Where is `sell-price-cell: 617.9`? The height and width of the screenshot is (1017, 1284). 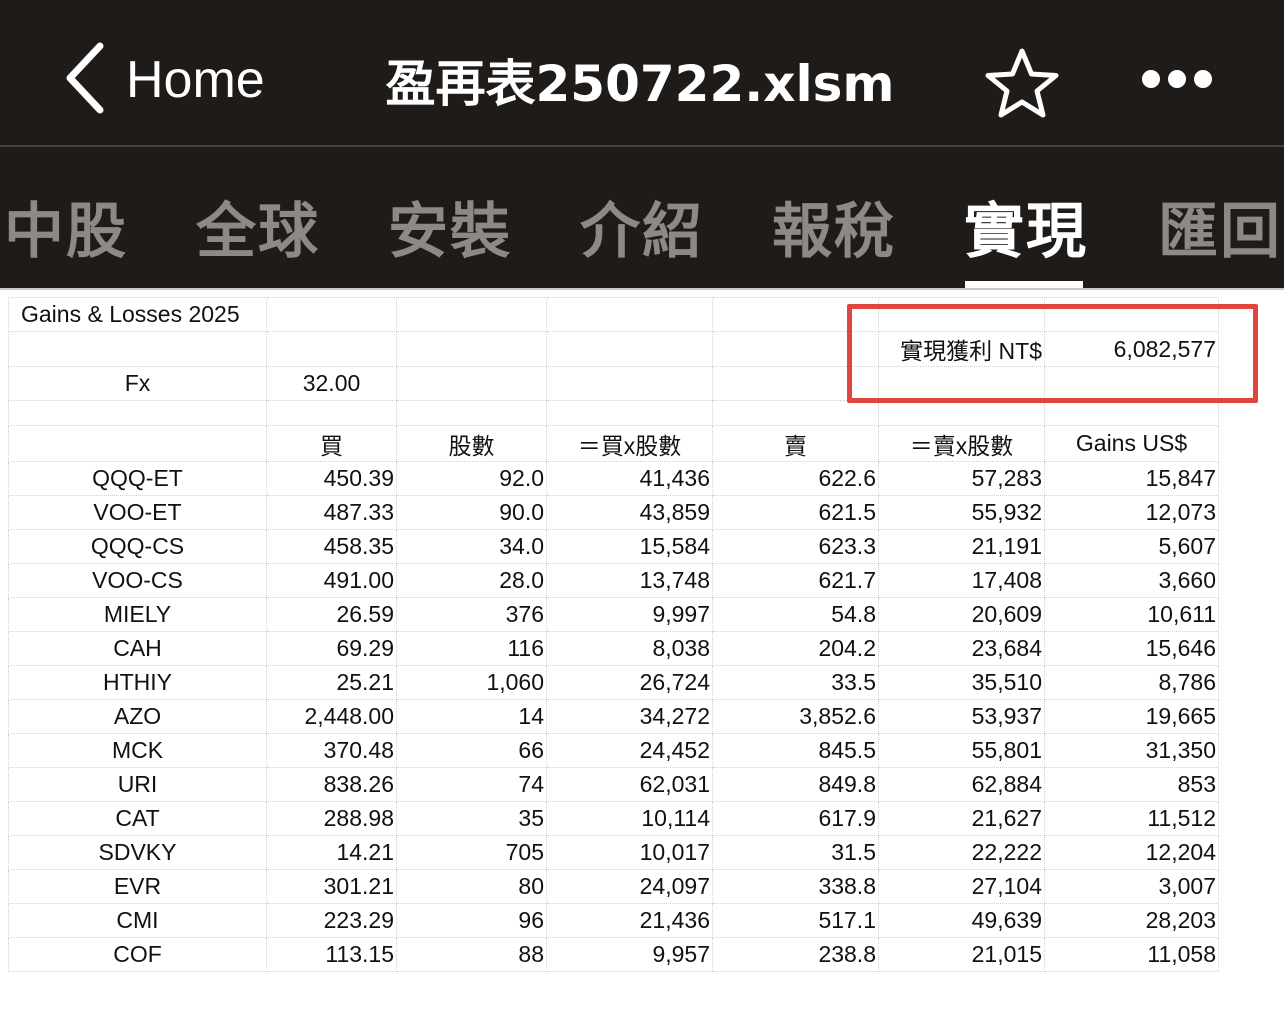 sell-price-cell: 617.9 is located at coordinates (795, 818).